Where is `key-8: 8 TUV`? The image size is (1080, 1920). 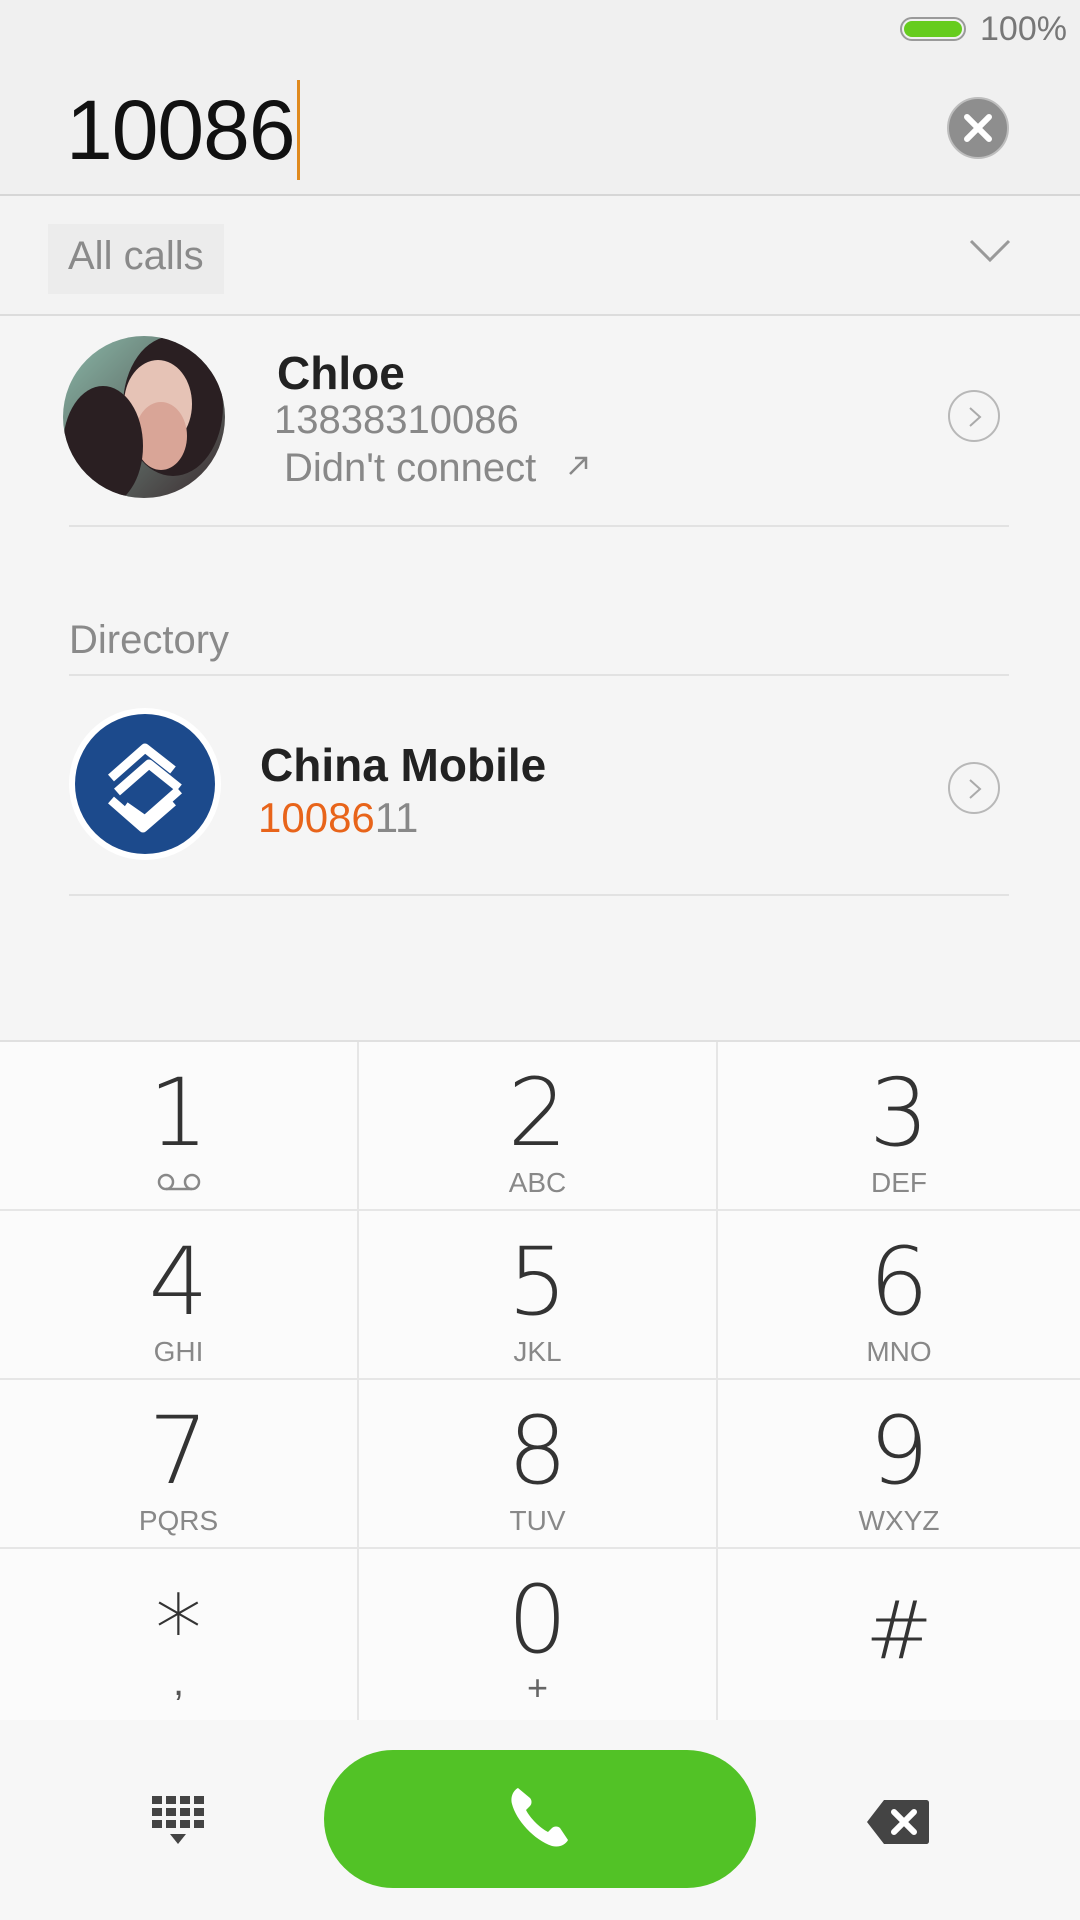 key-8: 8 TUV is located at coordinates (538, 1464).